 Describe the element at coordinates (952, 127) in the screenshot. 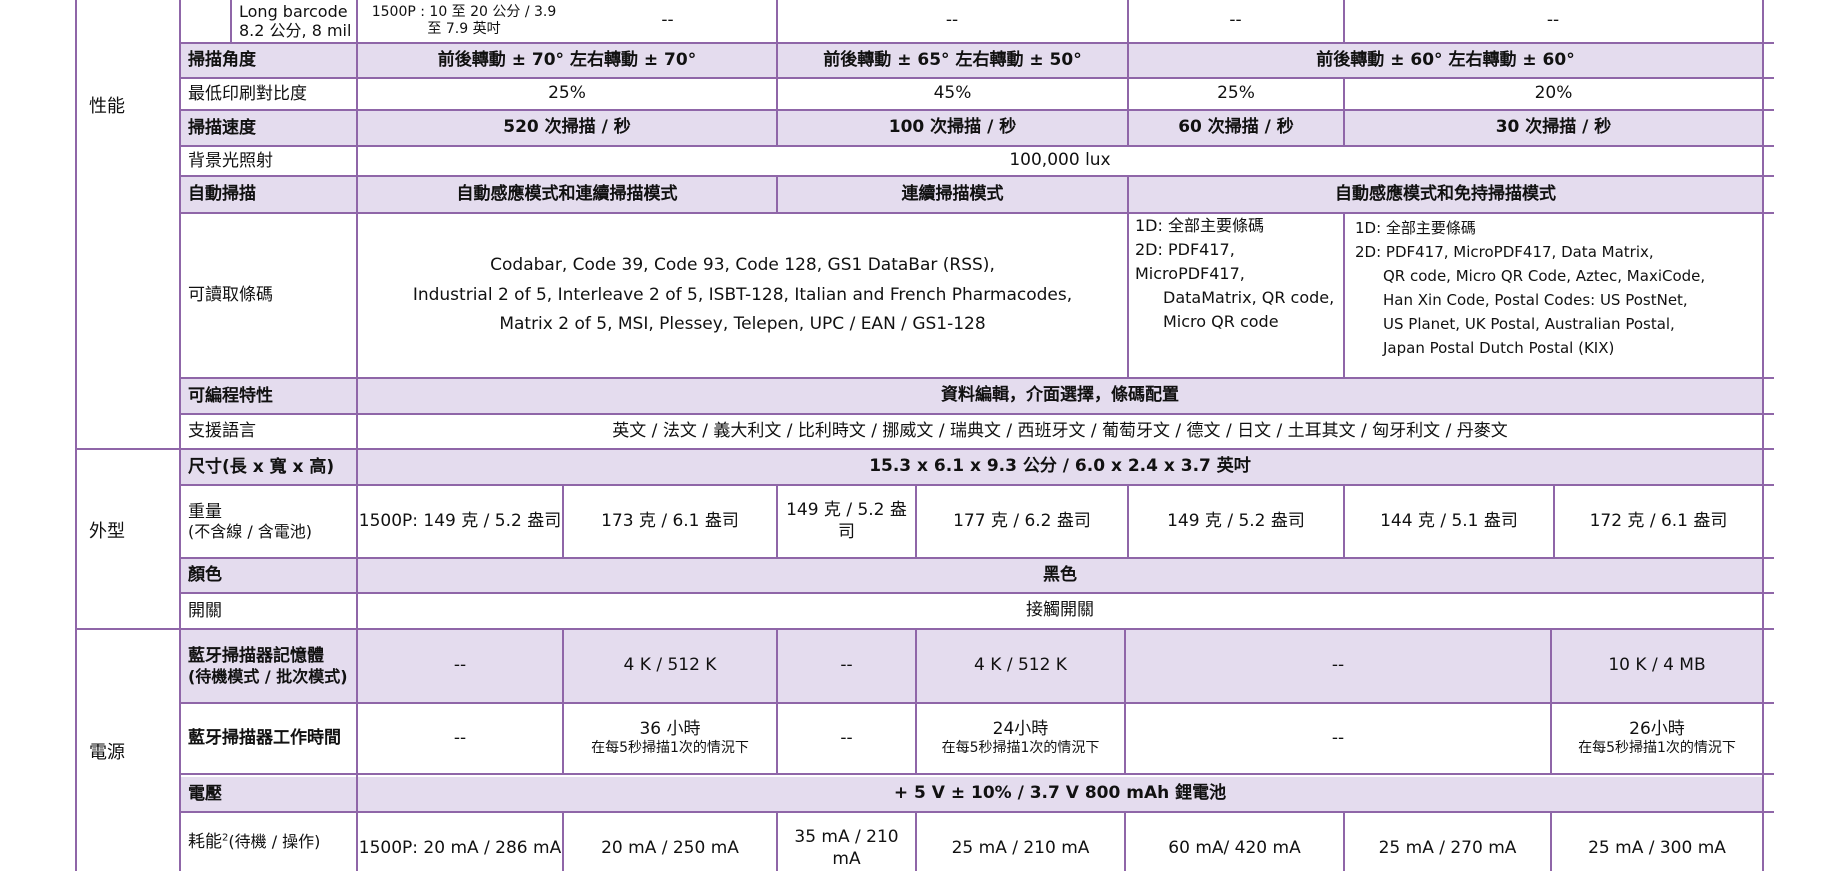

I see `scan-speed-c2: 100 次掃描 / 秒` at that location.